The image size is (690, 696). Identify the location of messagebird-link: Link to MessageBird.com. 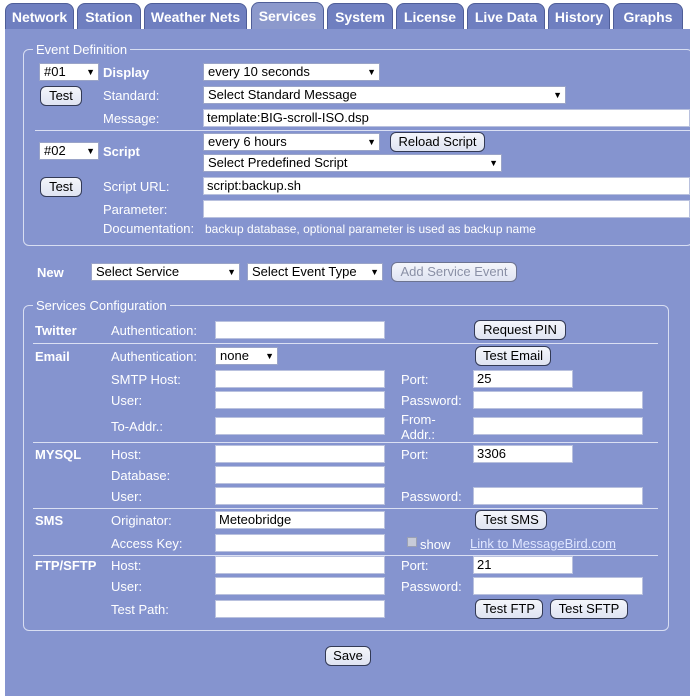
(543, 543).